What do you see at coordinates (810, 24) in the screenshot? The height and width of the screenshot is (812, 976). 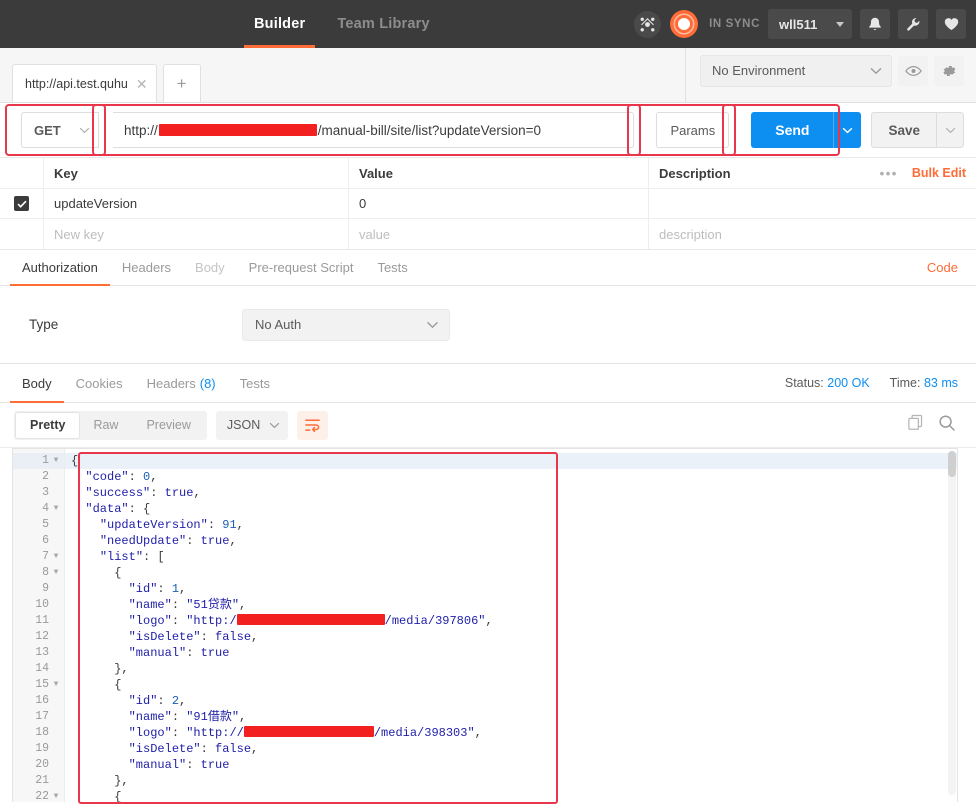 I see `user-menu: wll511` at bounding box center [810, 24].